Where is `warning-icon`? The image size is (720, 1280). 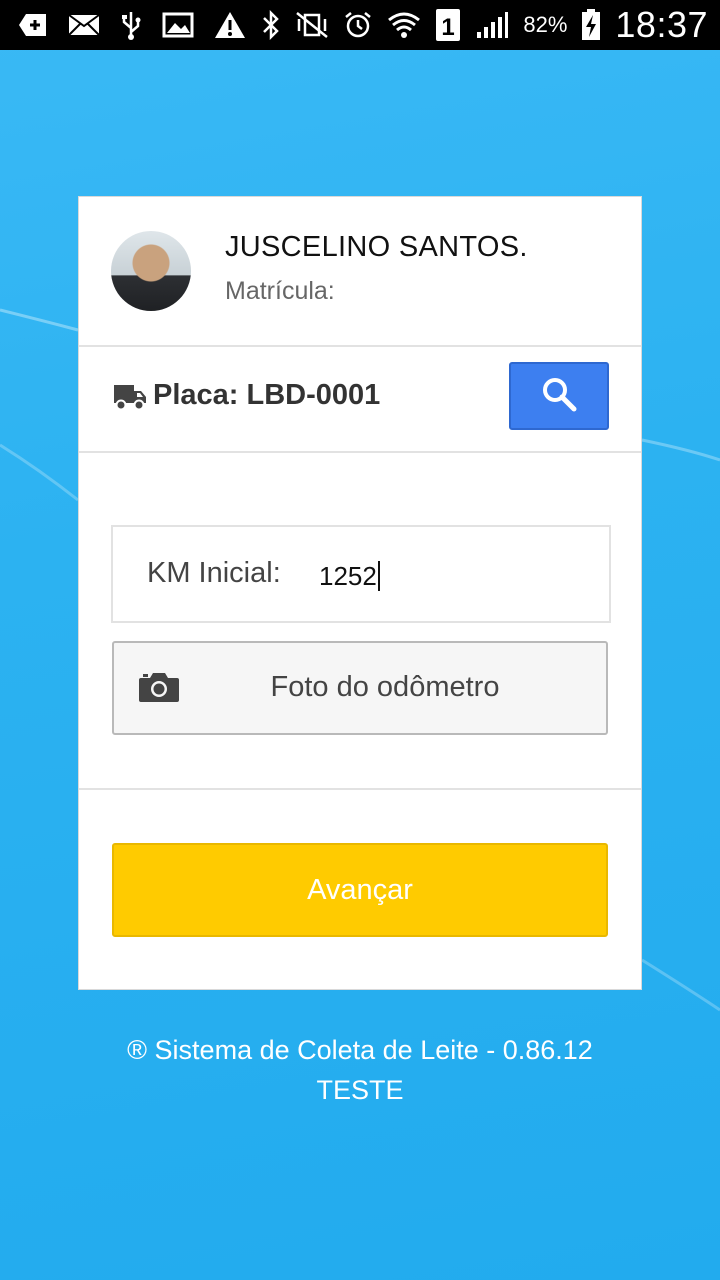
warning-icon is located at coordinates (230, 25).